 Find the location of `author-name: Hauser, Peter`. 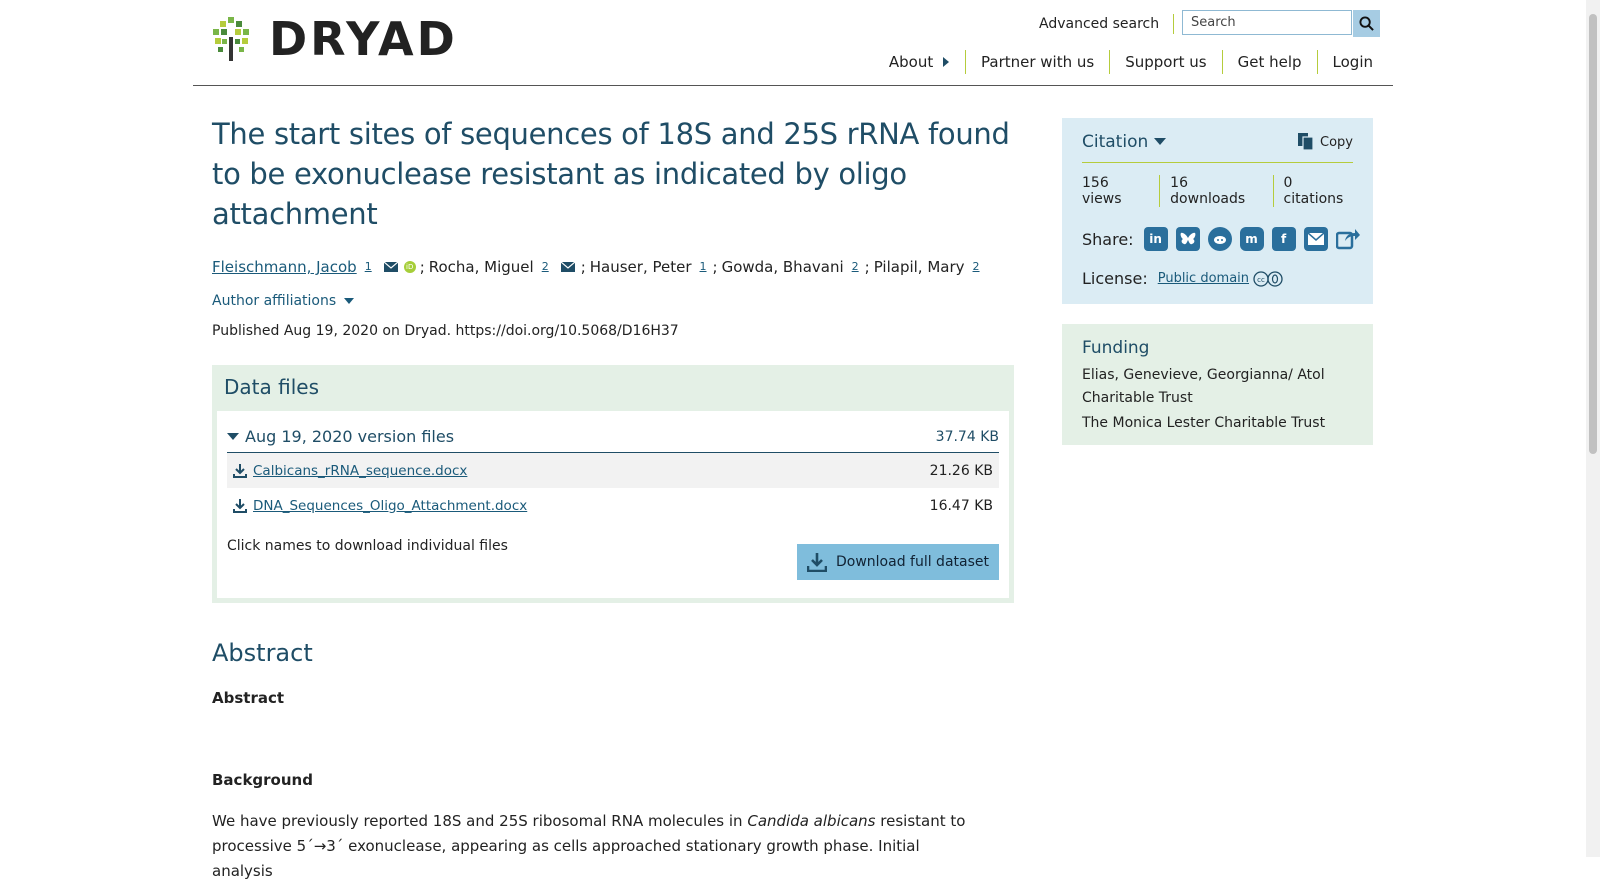

author-name: Hauser, Peter is located at coordinates (640, 267).